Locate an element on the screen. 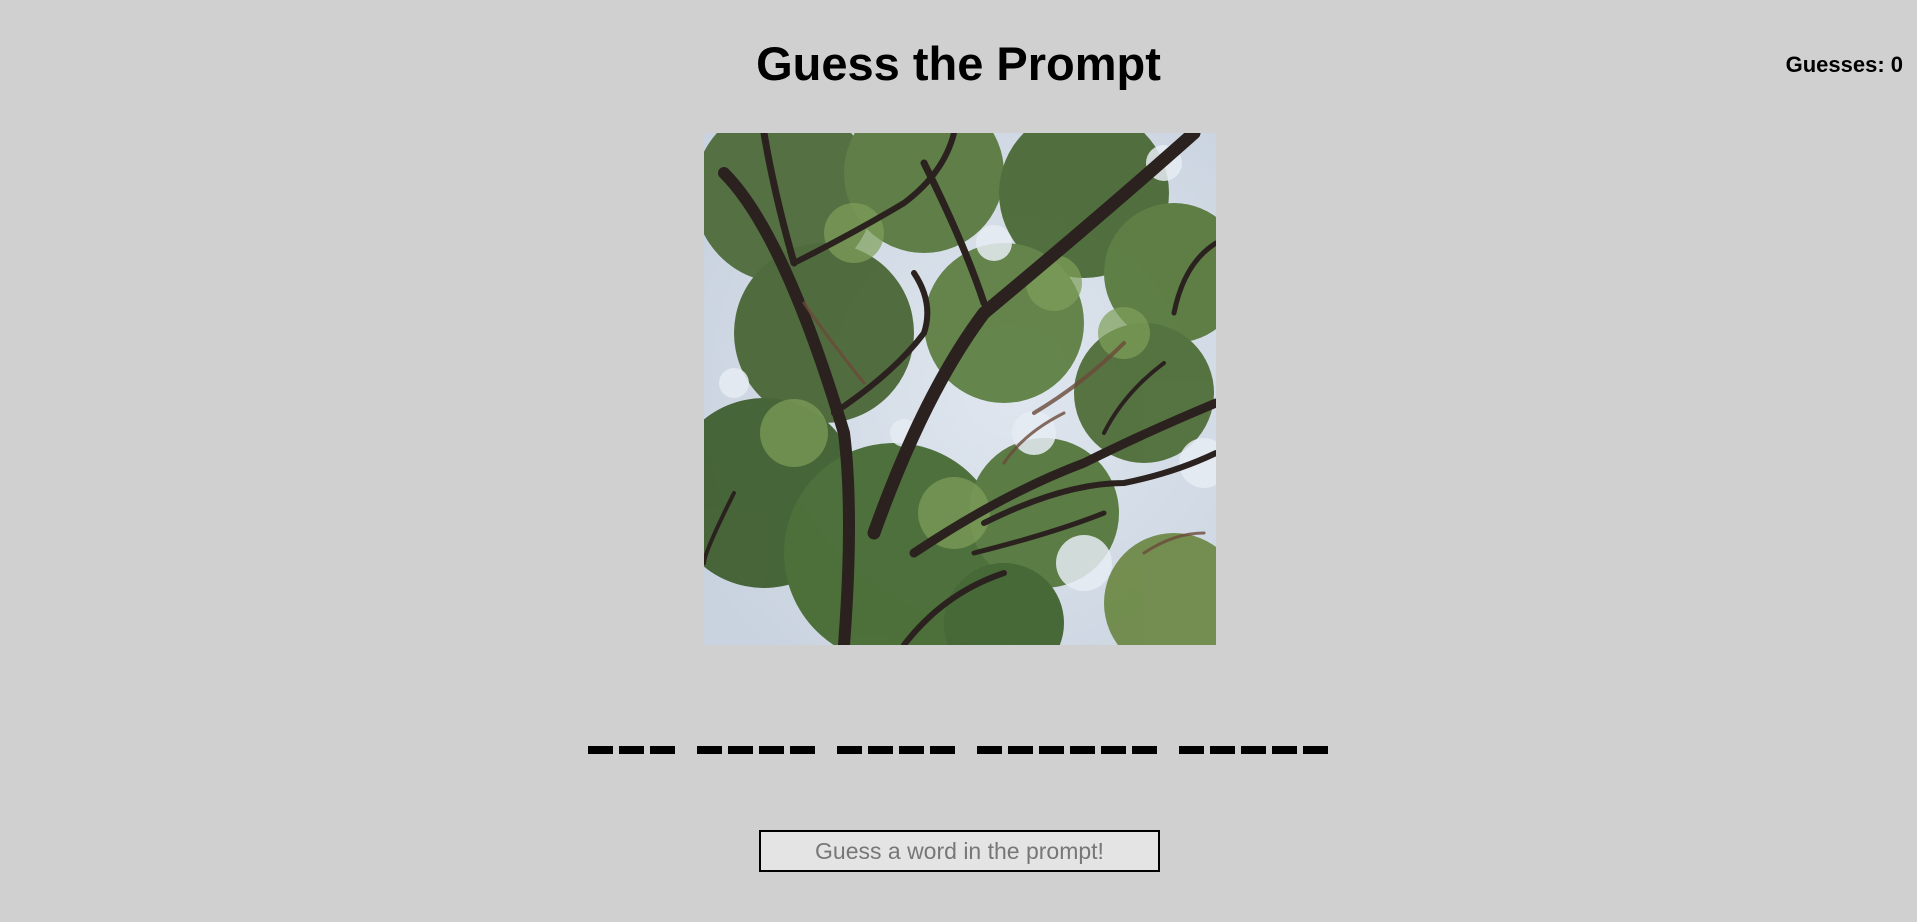  guess-input is located at coordinates (959, 851).